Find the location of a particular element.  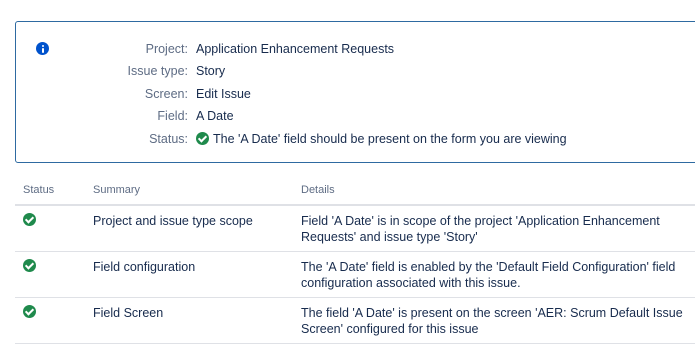

screen-value: Edit Issue is located at coordinates (223, 94).